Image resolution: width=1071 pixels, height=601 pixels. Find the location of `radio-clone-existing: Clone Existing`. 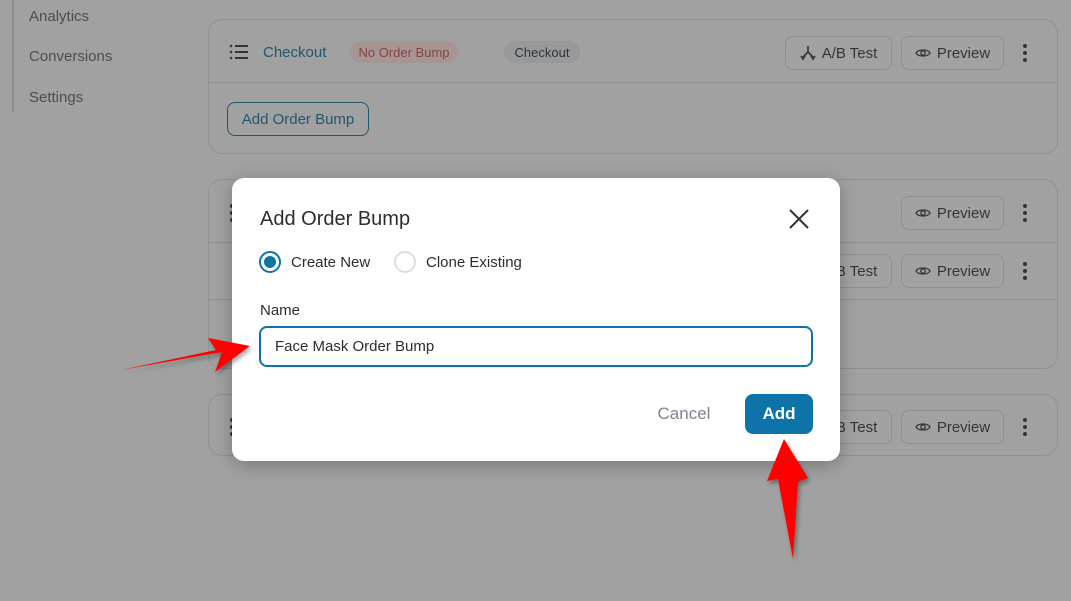

radio-clone-existing: Clone Existing is located at coordinates (458, 262).